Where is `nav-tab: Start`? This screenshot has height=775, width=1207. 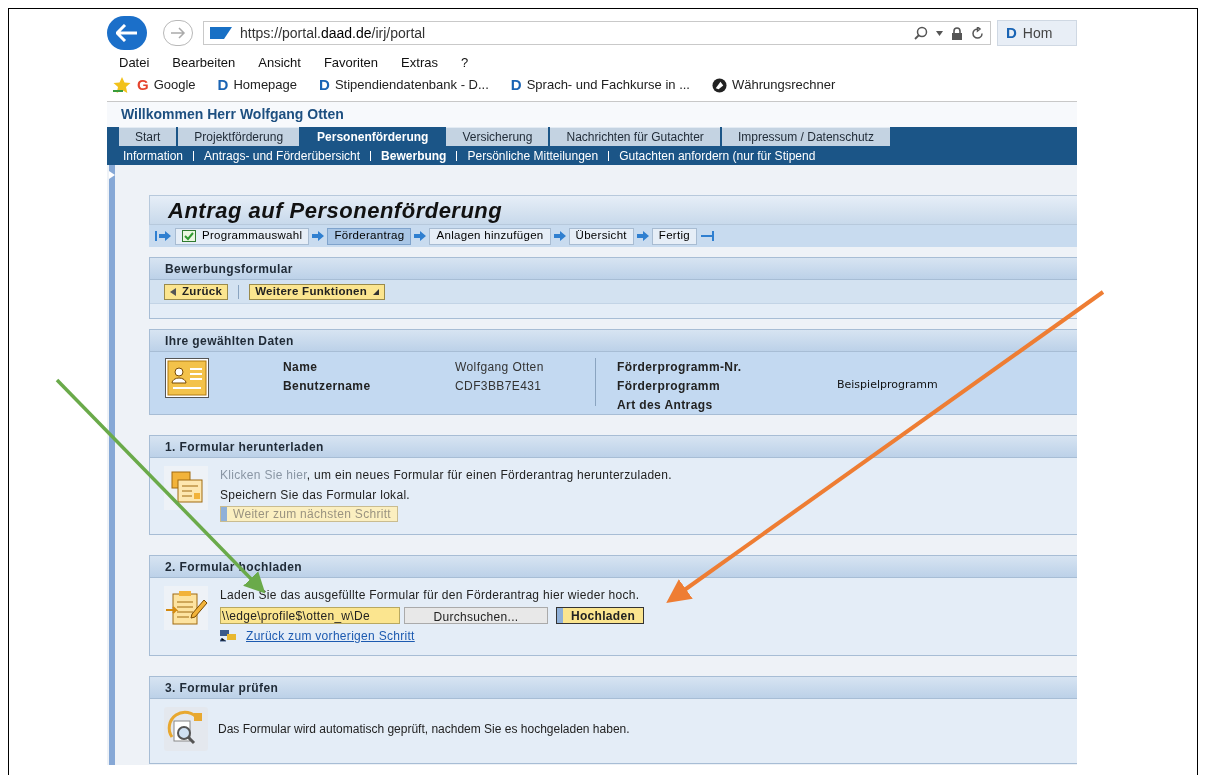 nav-tab: Start is located at coordinates (148, 136).